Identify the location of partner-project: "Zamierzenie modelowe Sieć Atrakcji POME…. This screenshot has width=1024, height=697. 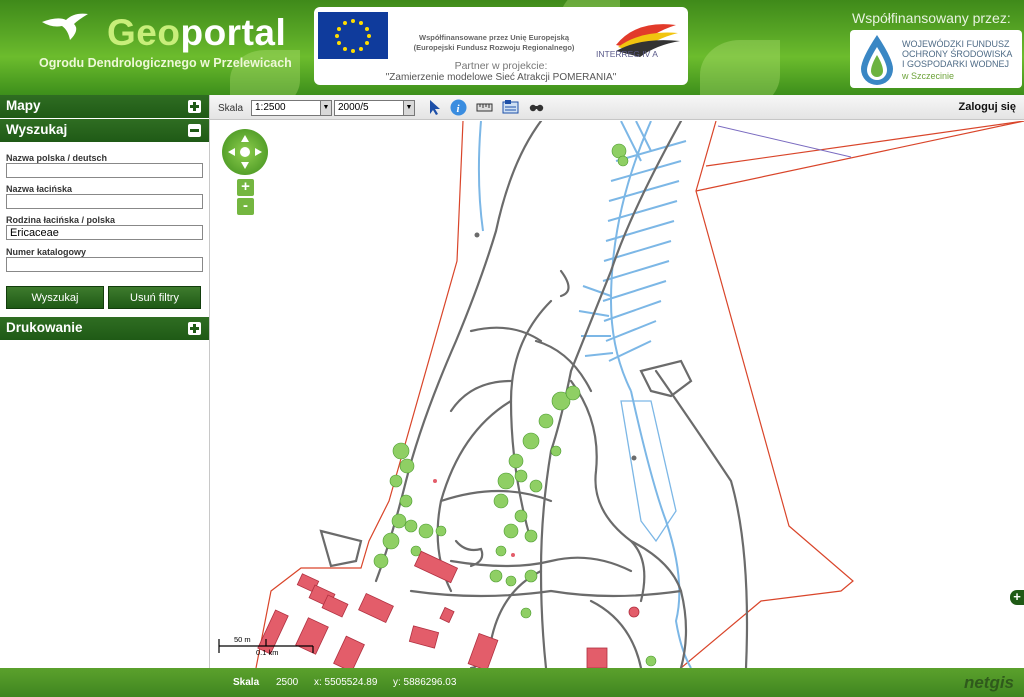
(501, 77).